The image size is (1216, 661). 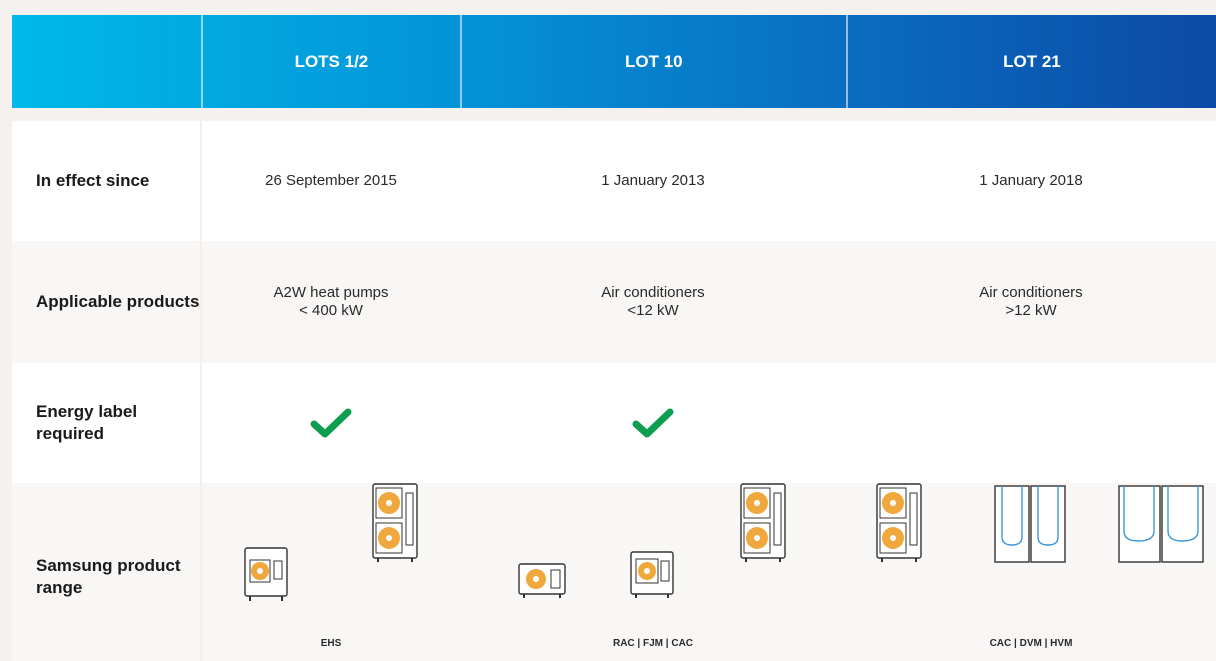 I want to click on cell-applicable-lots12: A2W heat pumps < 400 kW, so click(x=331, y=302).